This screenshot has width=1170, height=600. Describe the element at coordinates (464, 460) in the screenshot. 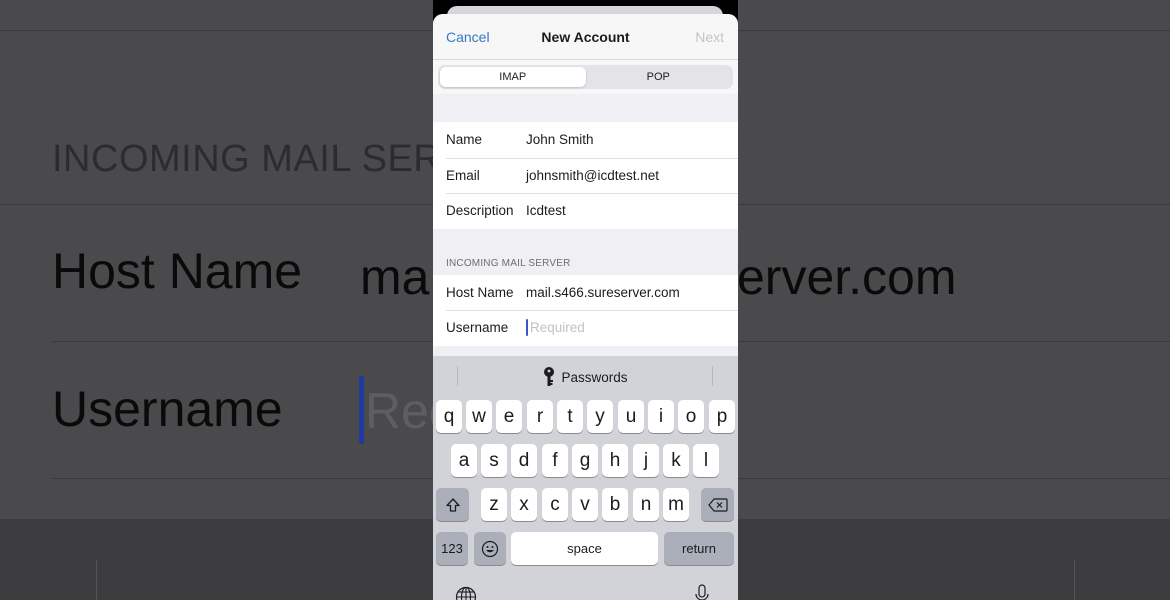

I see `key-a: a` at that location.